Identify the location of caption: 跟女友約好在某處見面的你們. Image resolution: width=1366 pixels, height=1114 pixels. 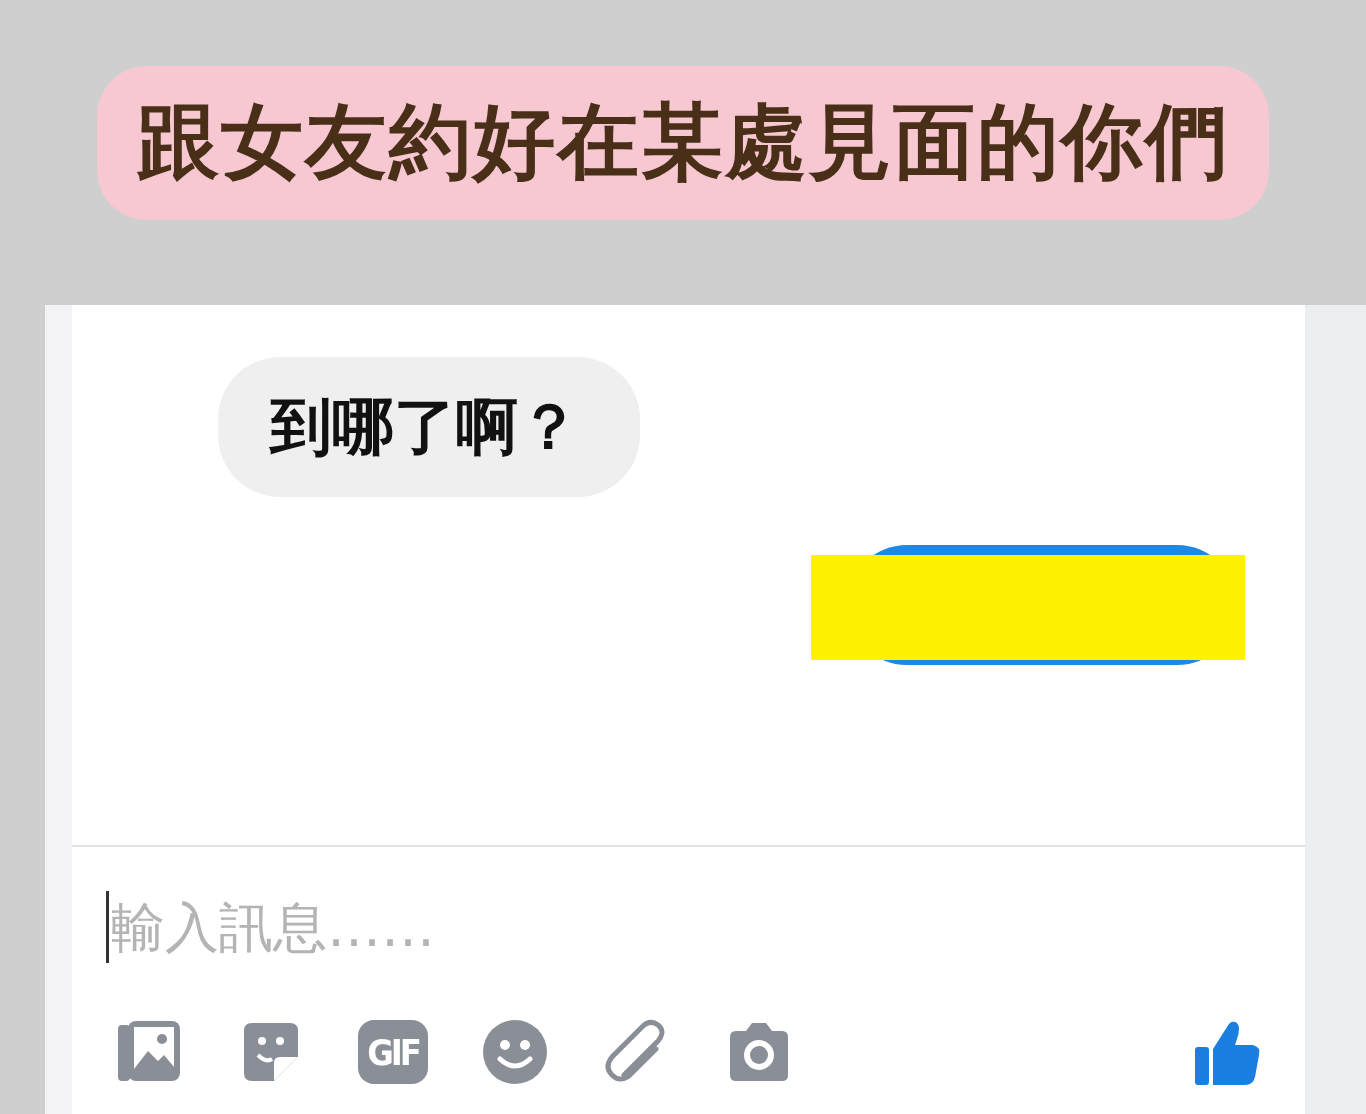
(683, 142).